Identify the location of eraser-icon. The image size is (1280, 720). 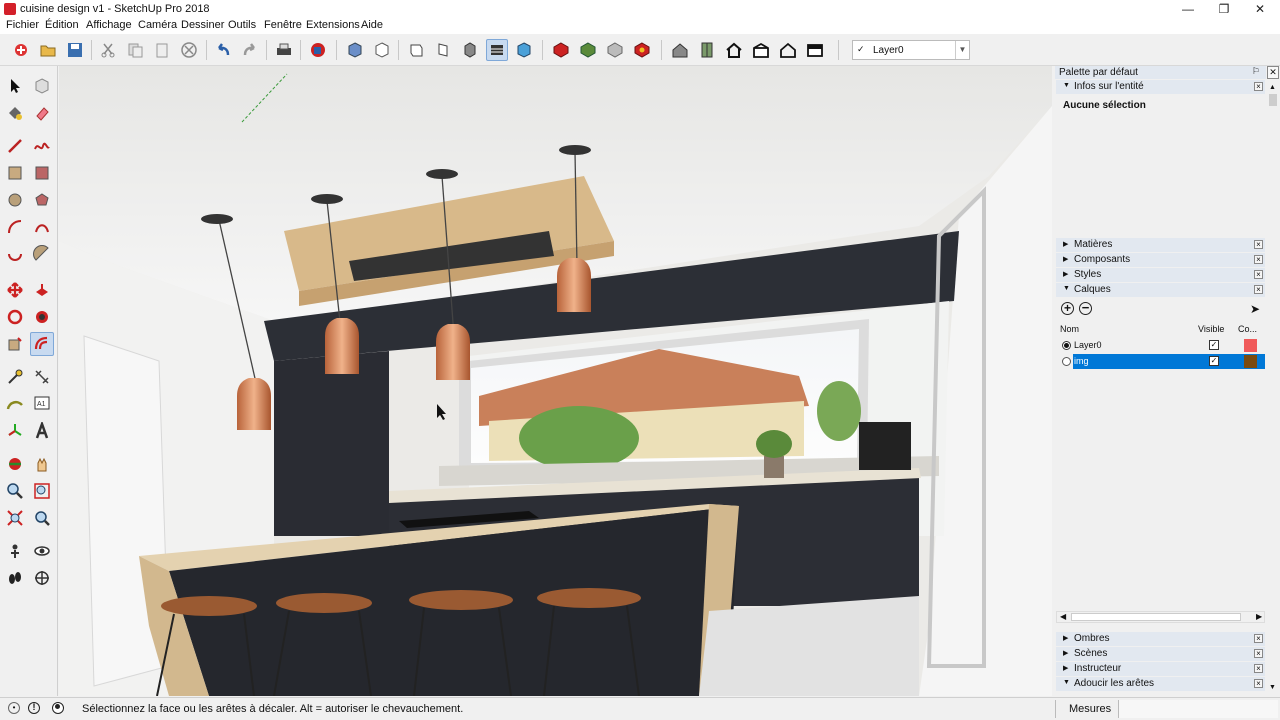
(42, 113).